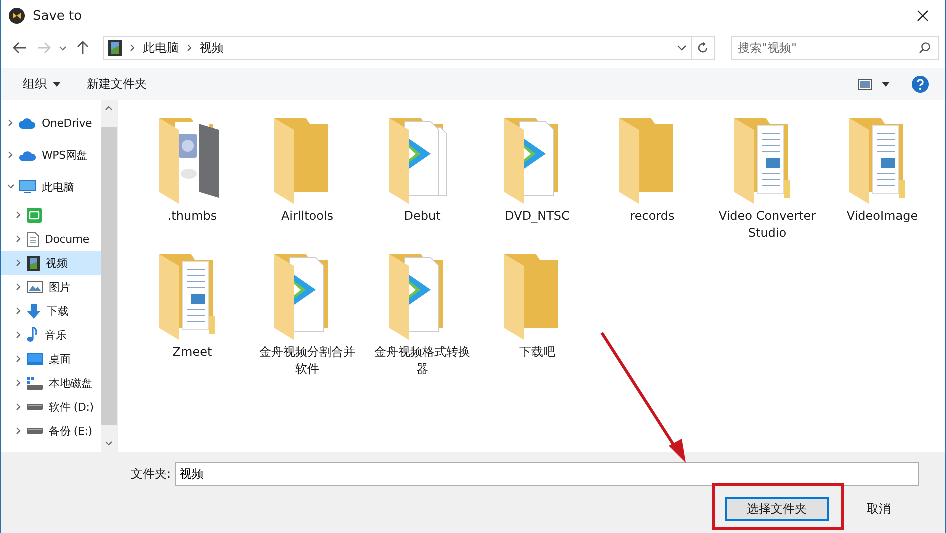 The image size is (946, 533). What do you see at coordinates (192, 315) in the screenshot?
I see `folder-item: Zmeet` at bounding box center [192, 315].